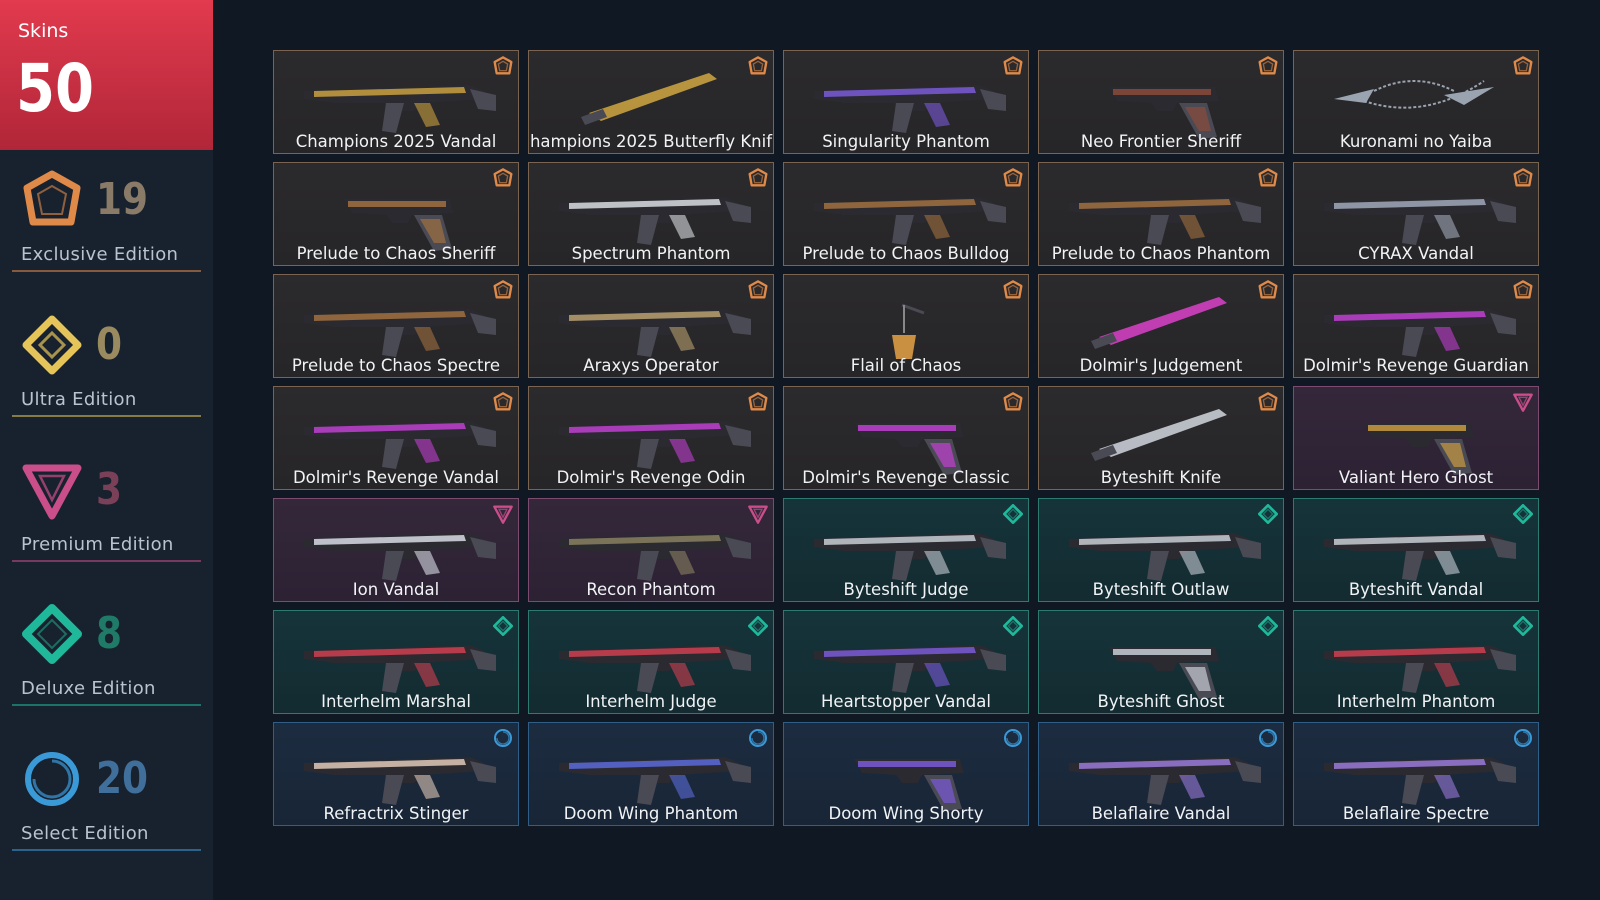 The image size is (1600, 900). What do you see at coordinates (109, 344) in the screenshot?
I see `tier-count: 0` at bounding box center [109, 344].